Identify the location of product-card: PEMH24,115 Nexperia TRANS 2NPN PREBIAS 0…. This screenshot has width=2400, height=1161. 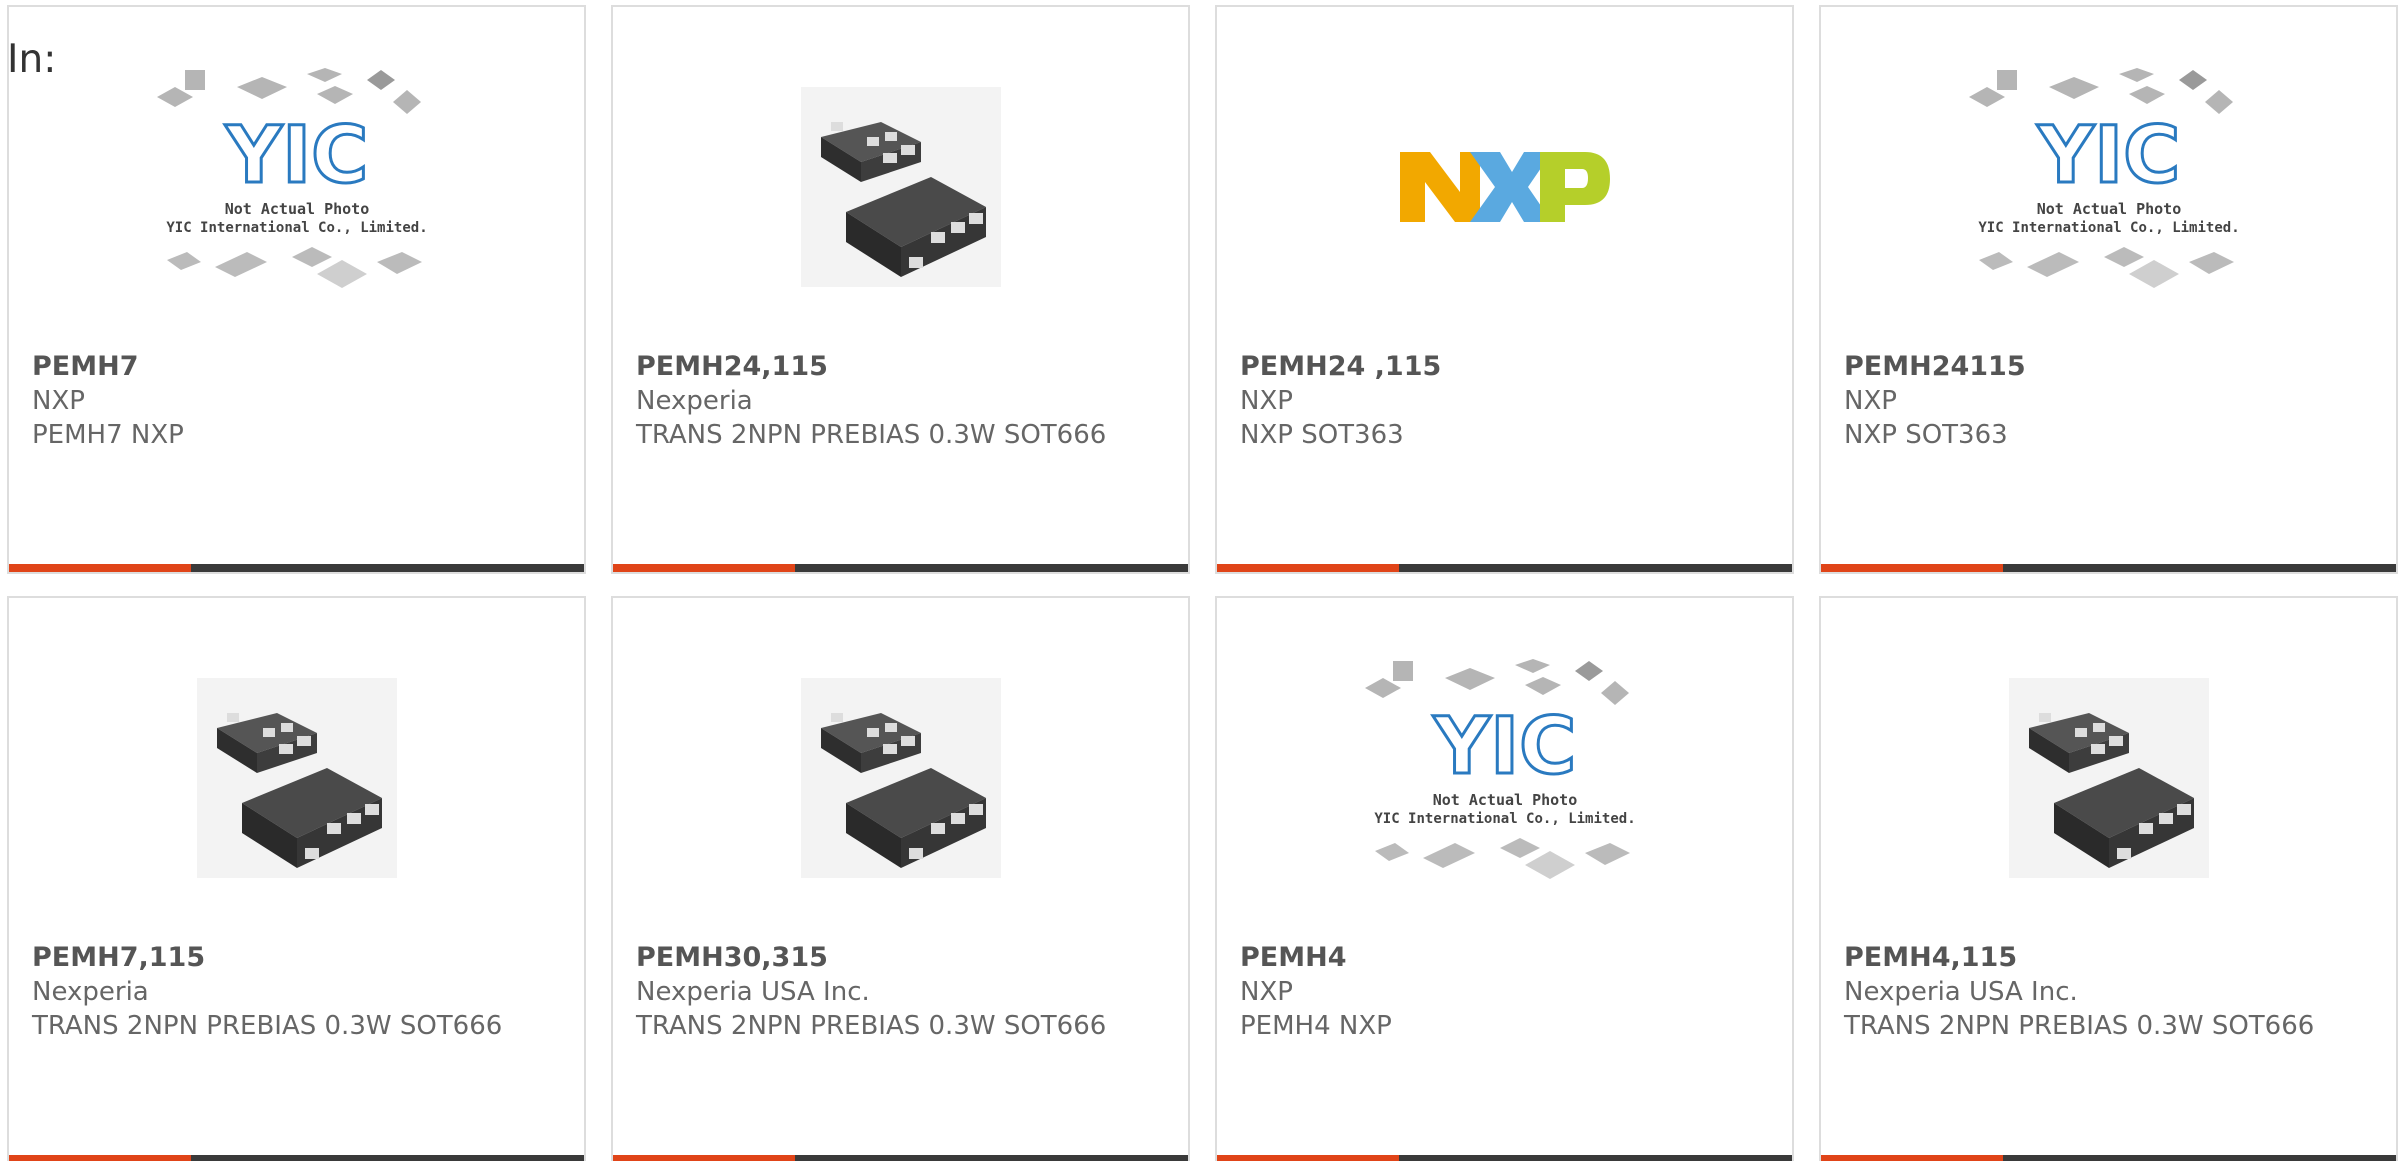
(900, 289).